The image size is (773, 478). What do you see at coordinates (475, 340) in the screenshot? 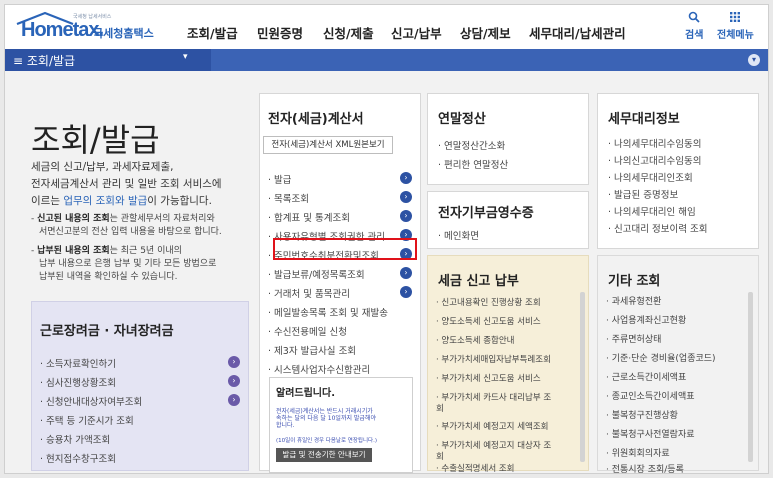
I see `taxpay-item-2: · 양도소득세 종합안내` at bounding box center [475, 340].